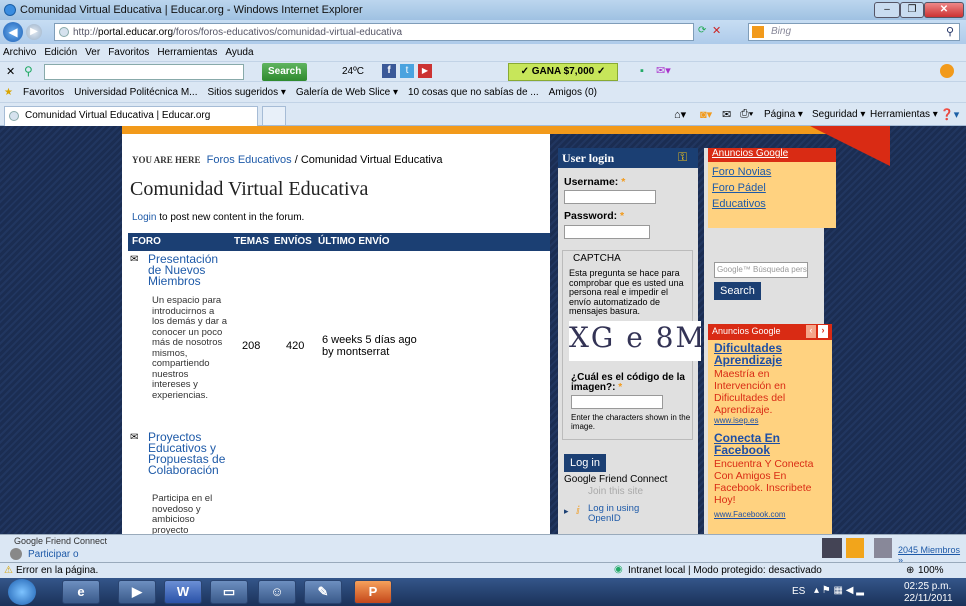 The width and height of the screenshot is (966, 606). Describe the element at coordinates (702, 30) in the screenshot. I see `refresh-icon: ⟳` at that location.